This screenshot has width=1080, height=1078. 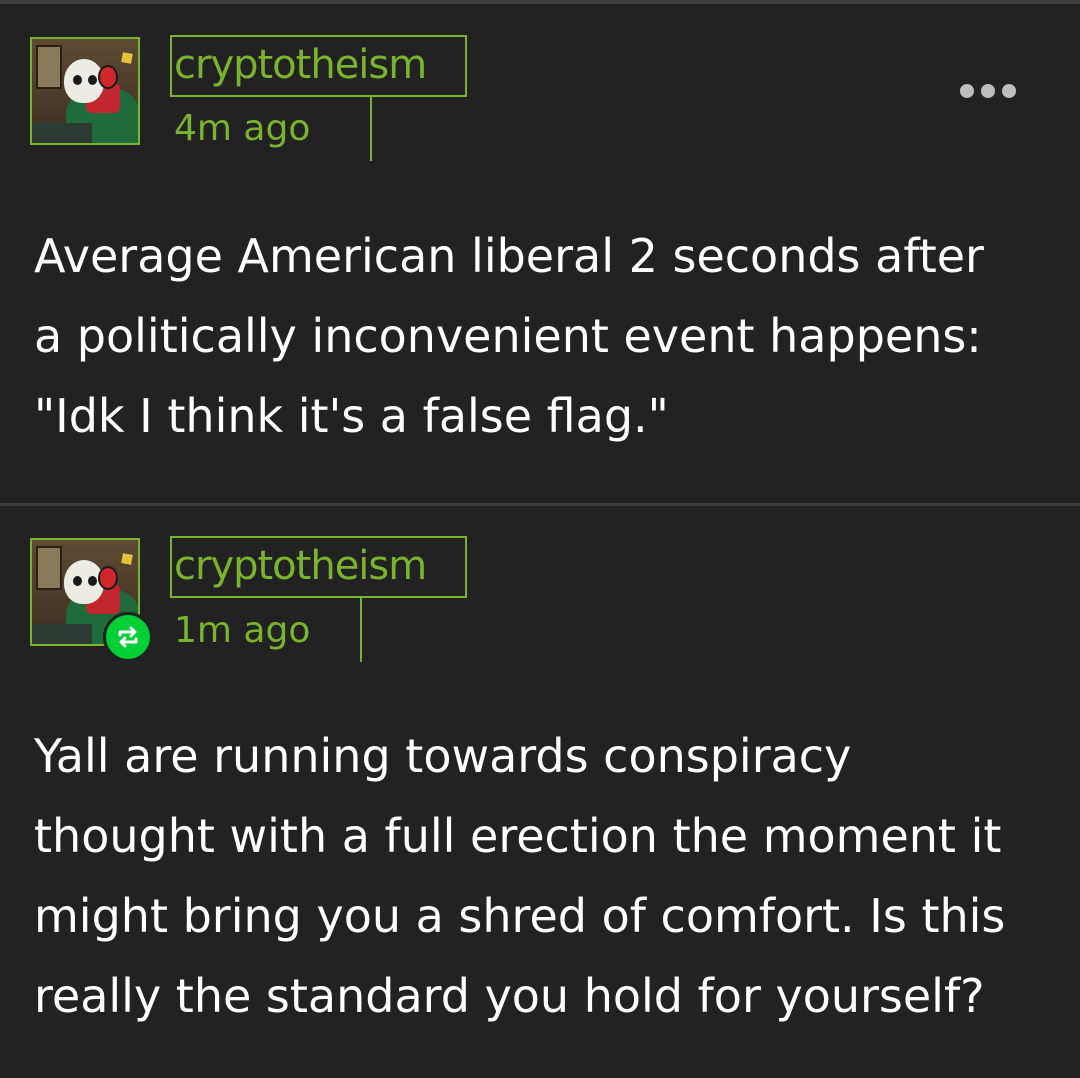 I want to click on text-line: "Idk I think it's a false flag.", so click(x=351, y=416).